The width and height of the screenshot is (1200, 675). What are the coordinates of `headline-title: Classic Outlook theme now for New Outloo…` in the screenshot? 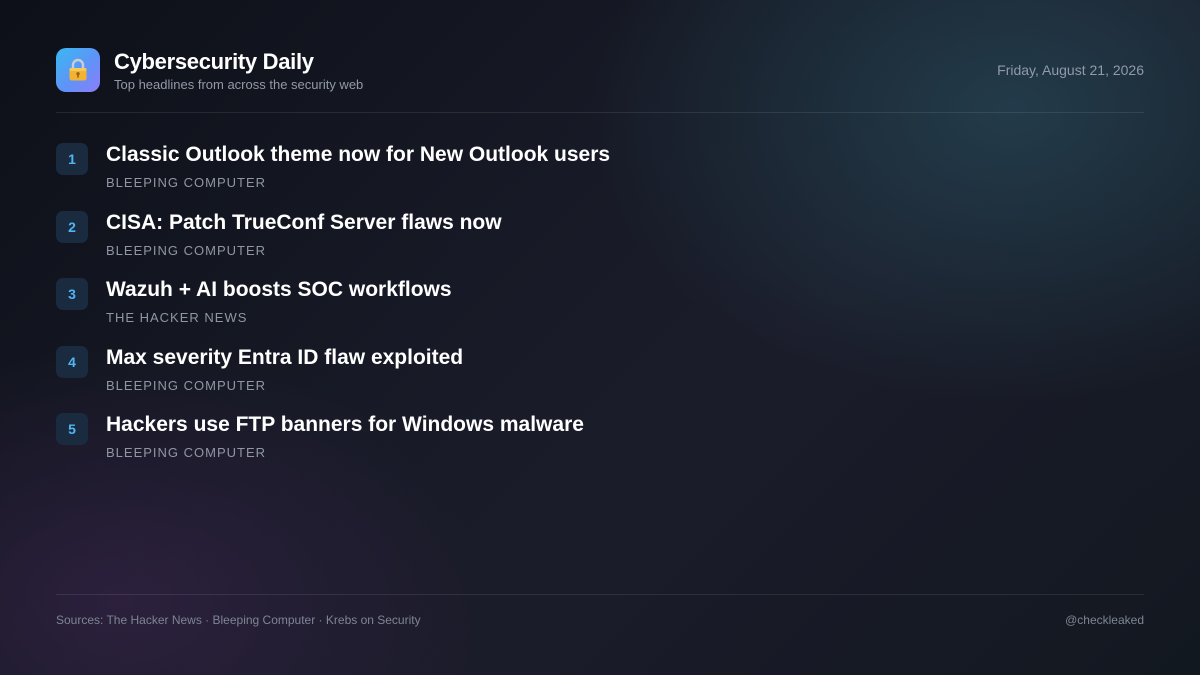 It's located at (358, 155).